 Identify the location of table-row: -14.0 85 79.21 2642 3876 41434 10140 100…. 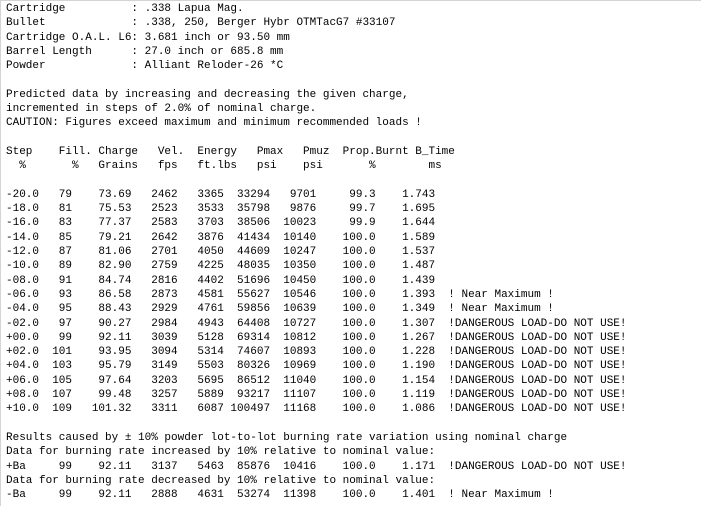
(221, 237).